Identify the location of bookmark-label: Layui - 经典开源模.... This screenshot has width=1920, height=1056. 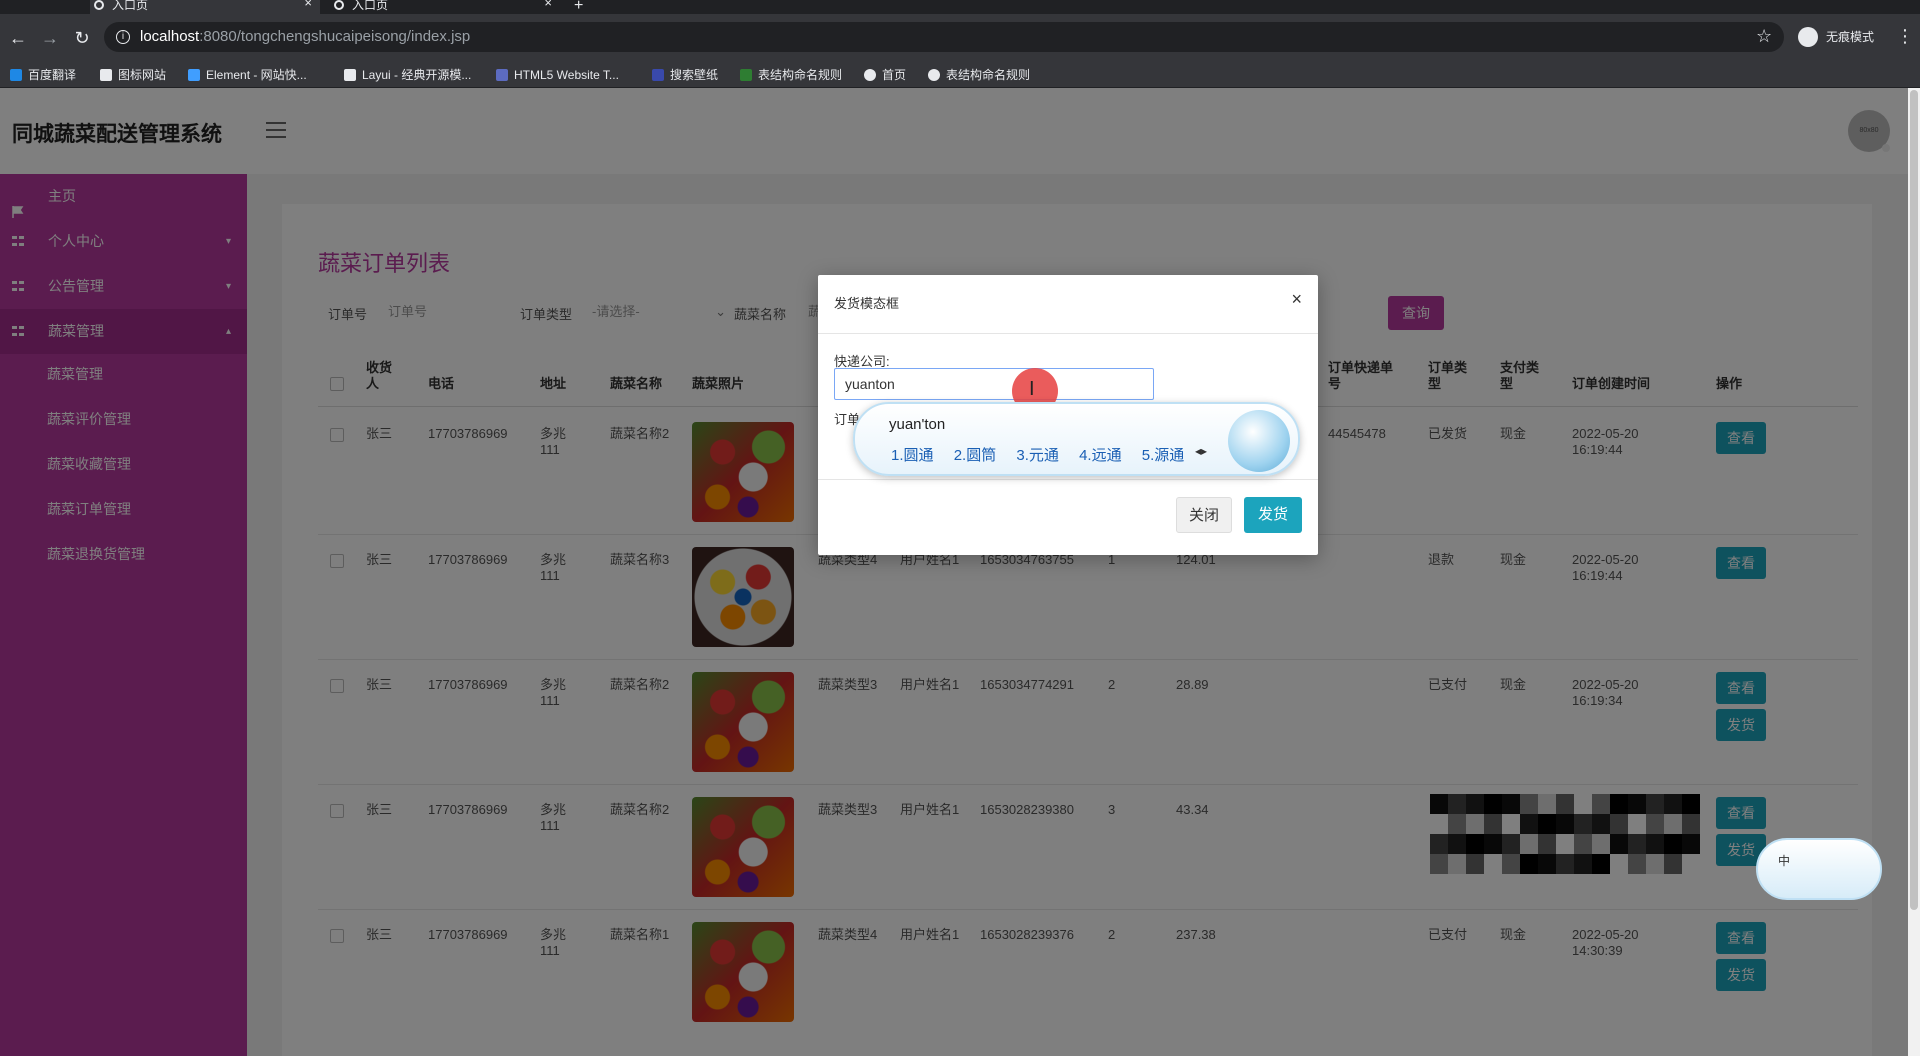
(417, 75).